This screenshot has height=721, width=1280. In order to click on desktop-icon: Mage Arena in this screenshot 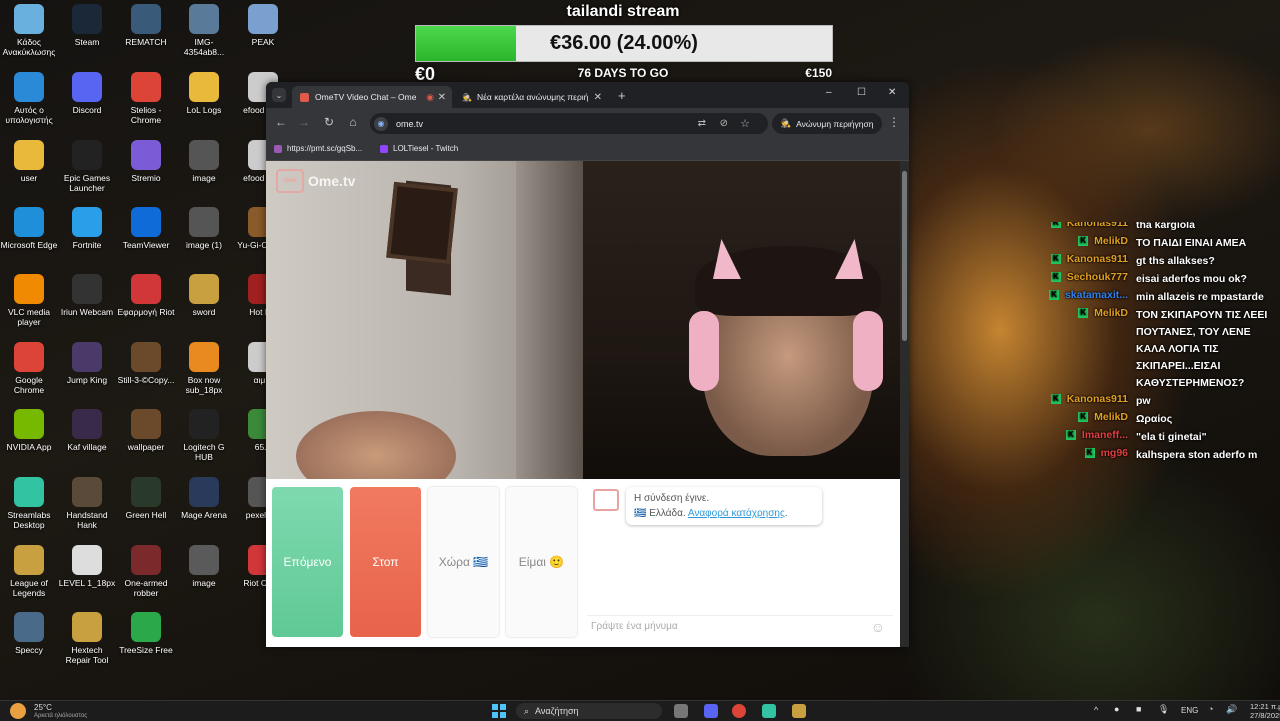, I will do `click(204, 498)`.